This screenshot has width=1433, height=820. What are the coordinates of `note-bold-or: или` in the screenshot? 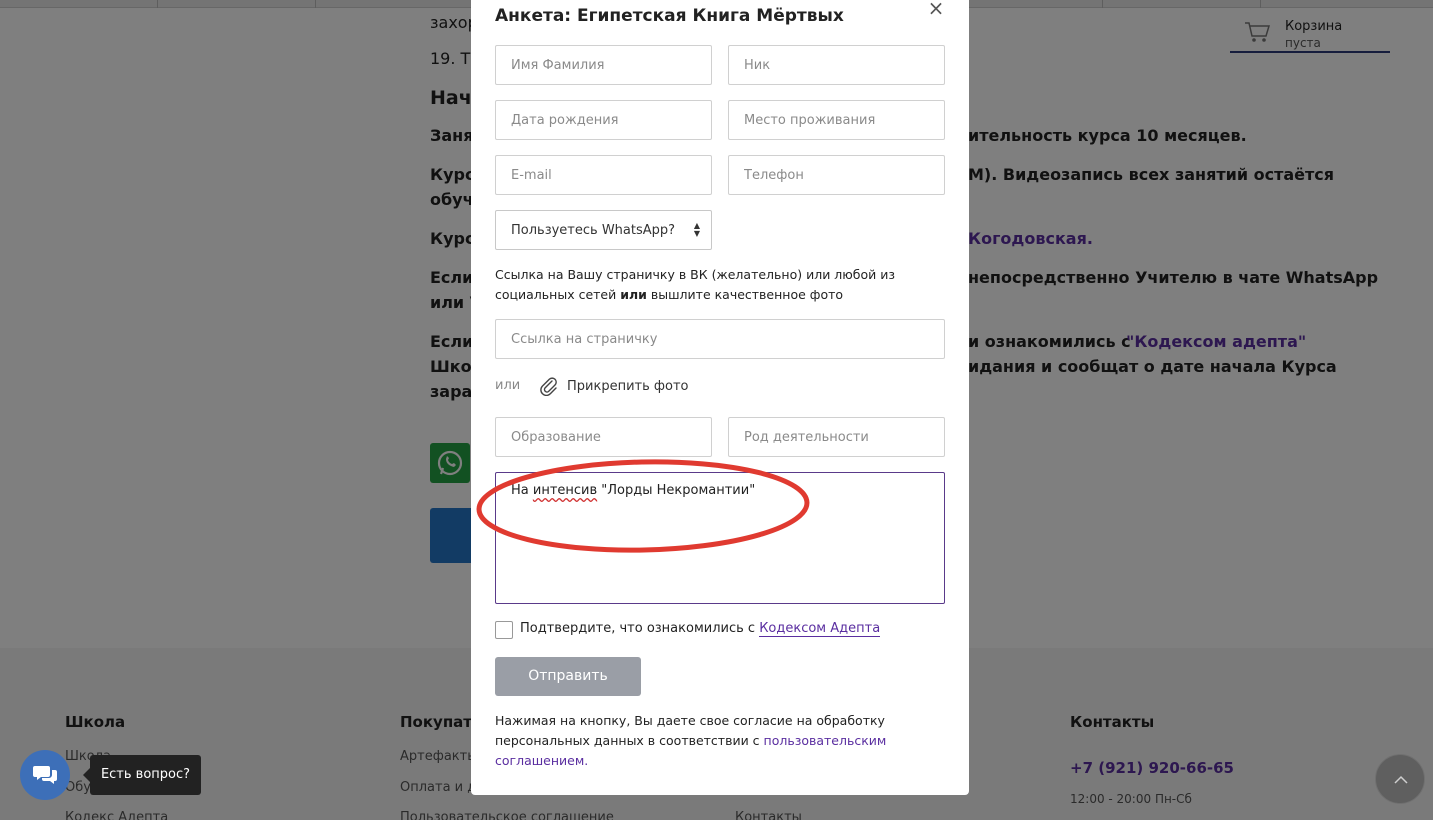 It's located at (633, 294).